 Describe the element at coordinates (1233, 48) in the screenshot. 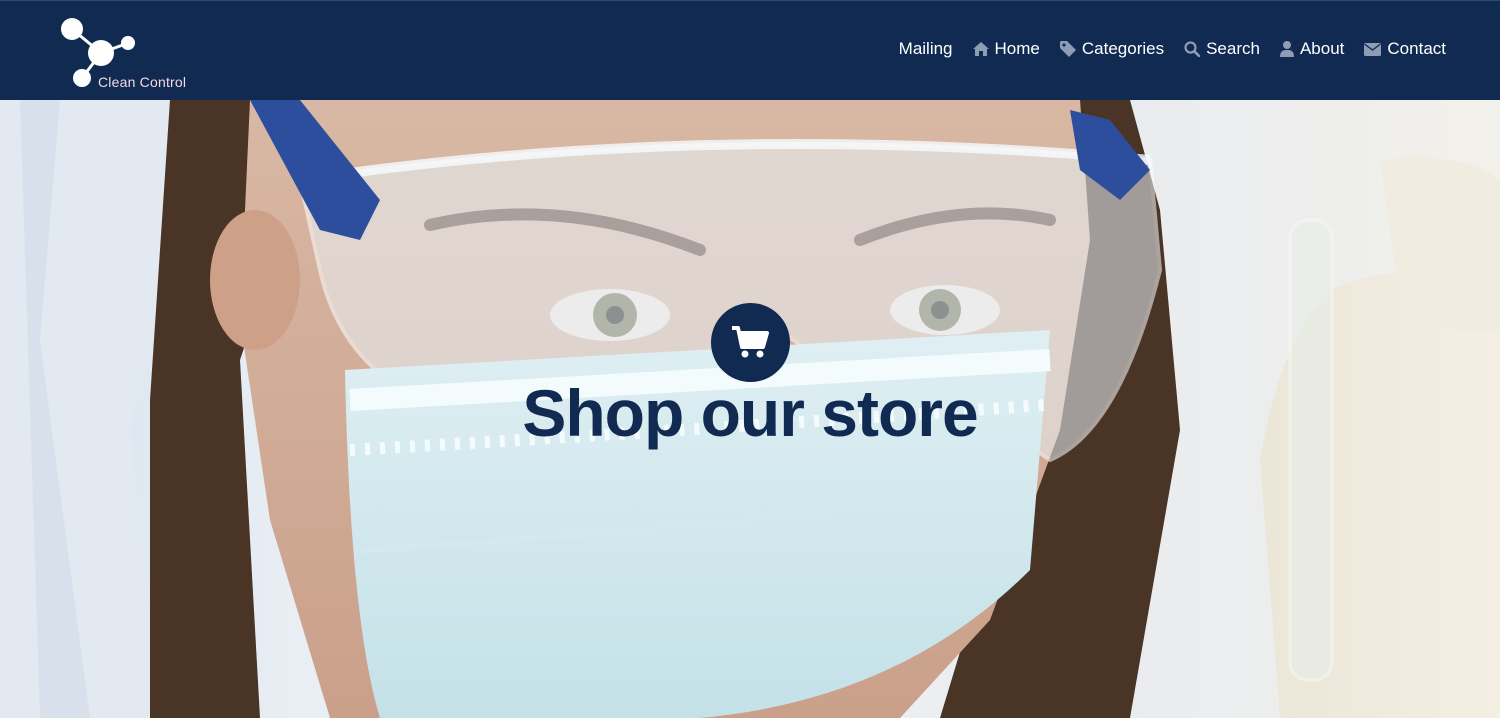

I see `nav-item-label: Search` at that location.